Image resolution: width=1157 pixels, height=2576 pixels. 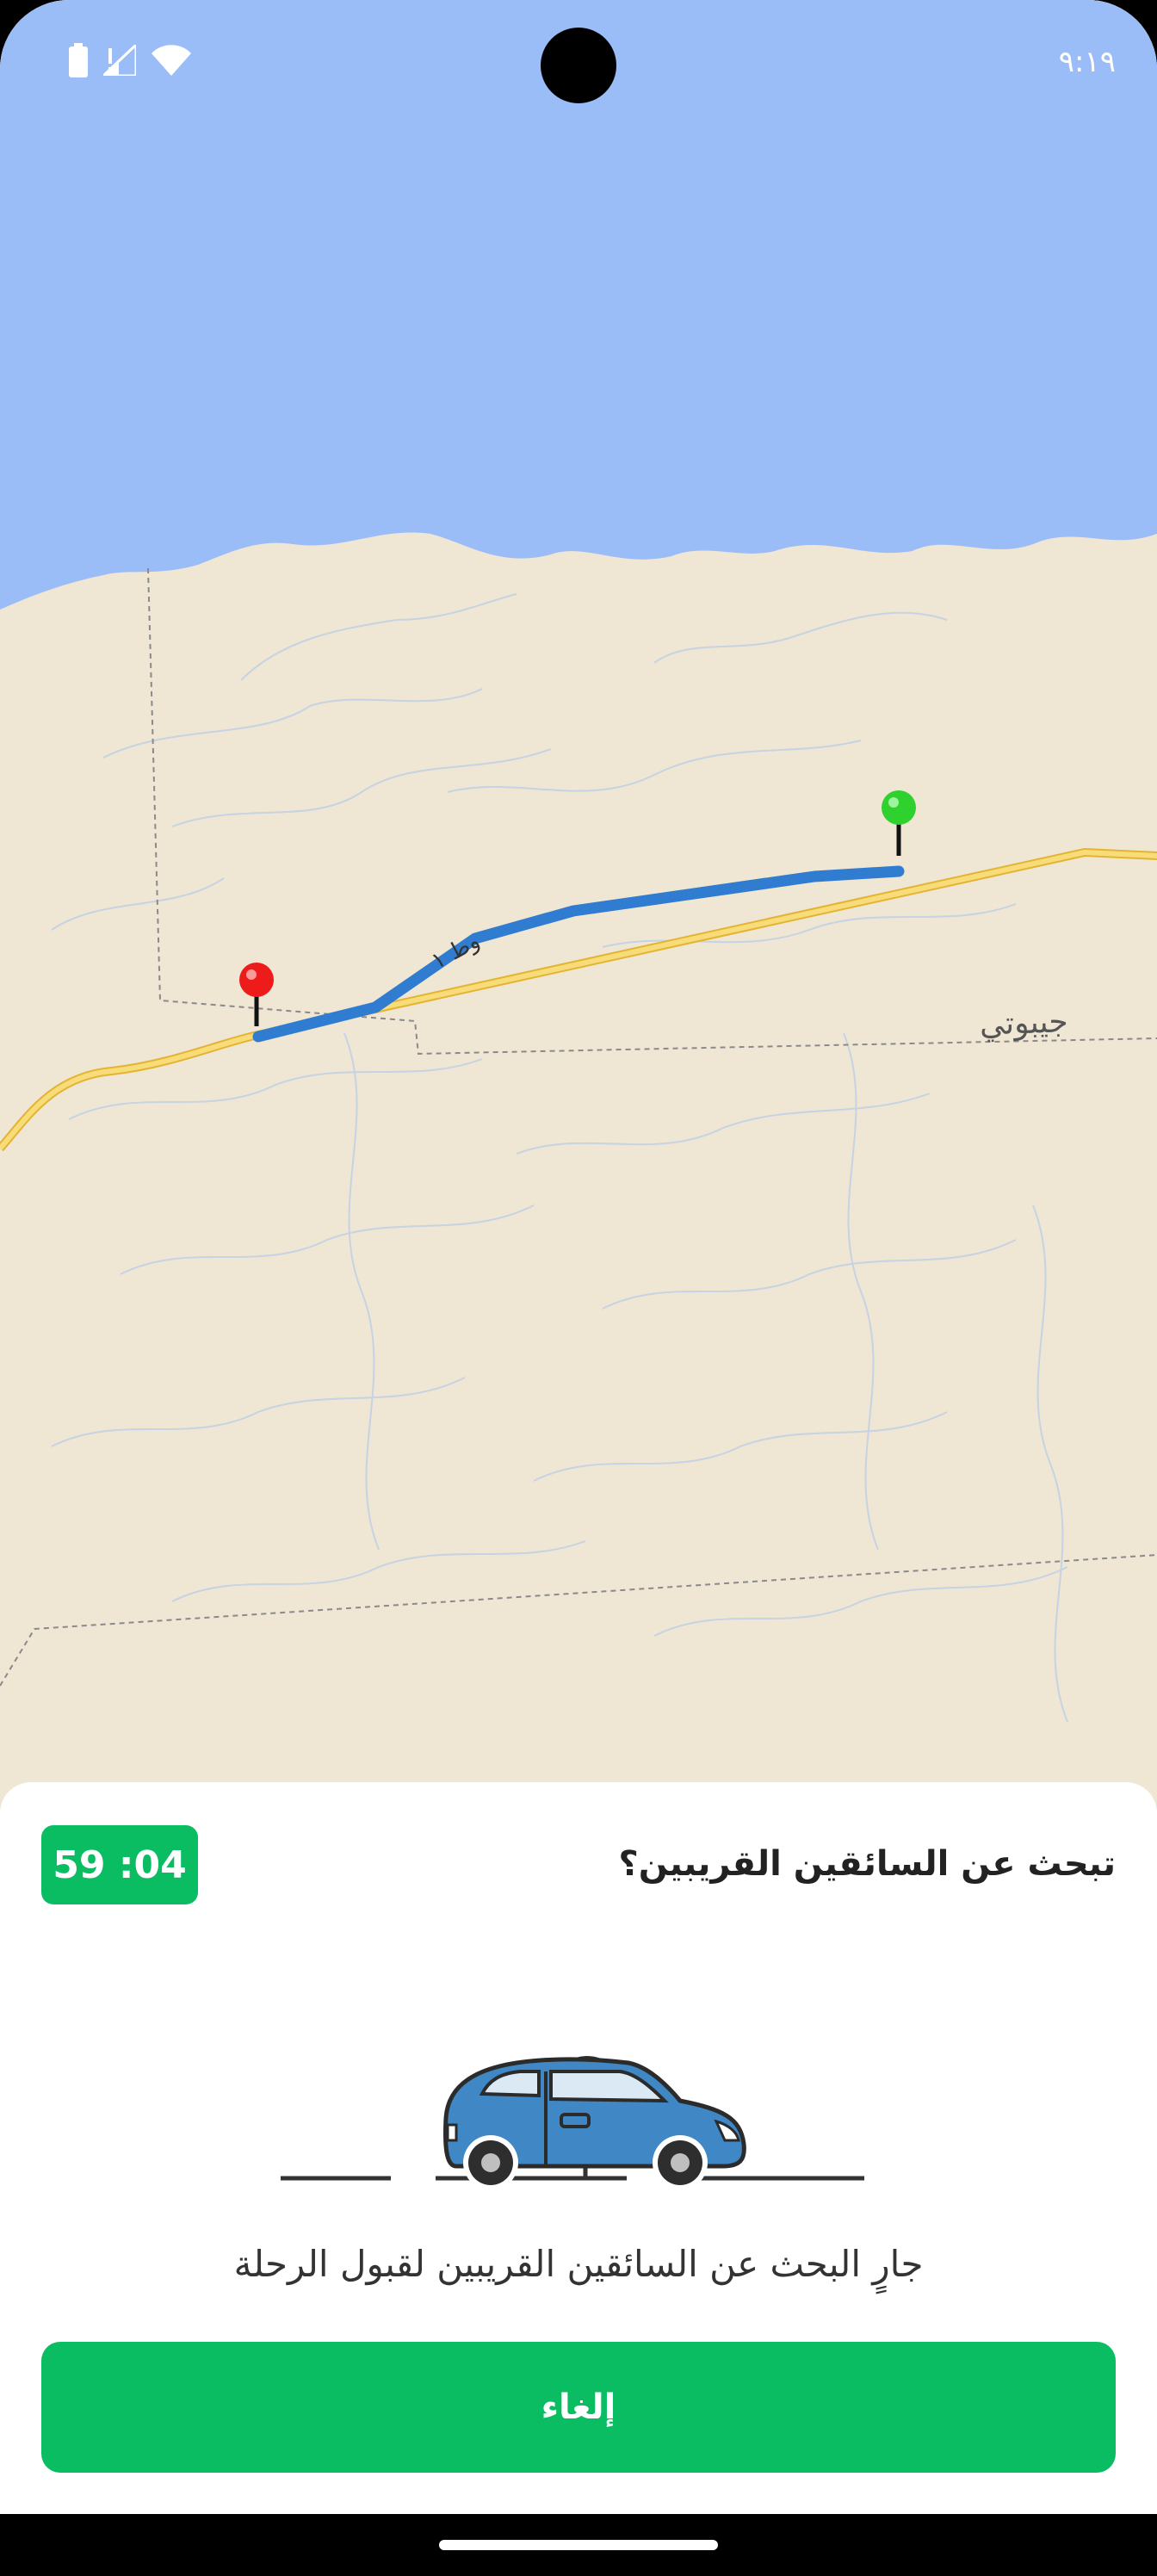 I want to click on door-handle, so click(x=575, y=2120).